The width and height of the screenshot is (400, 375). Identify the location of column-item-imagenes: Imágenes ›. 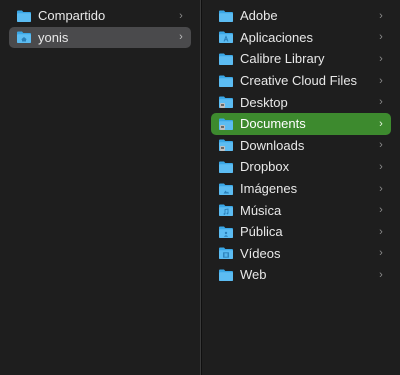
(301, 189).